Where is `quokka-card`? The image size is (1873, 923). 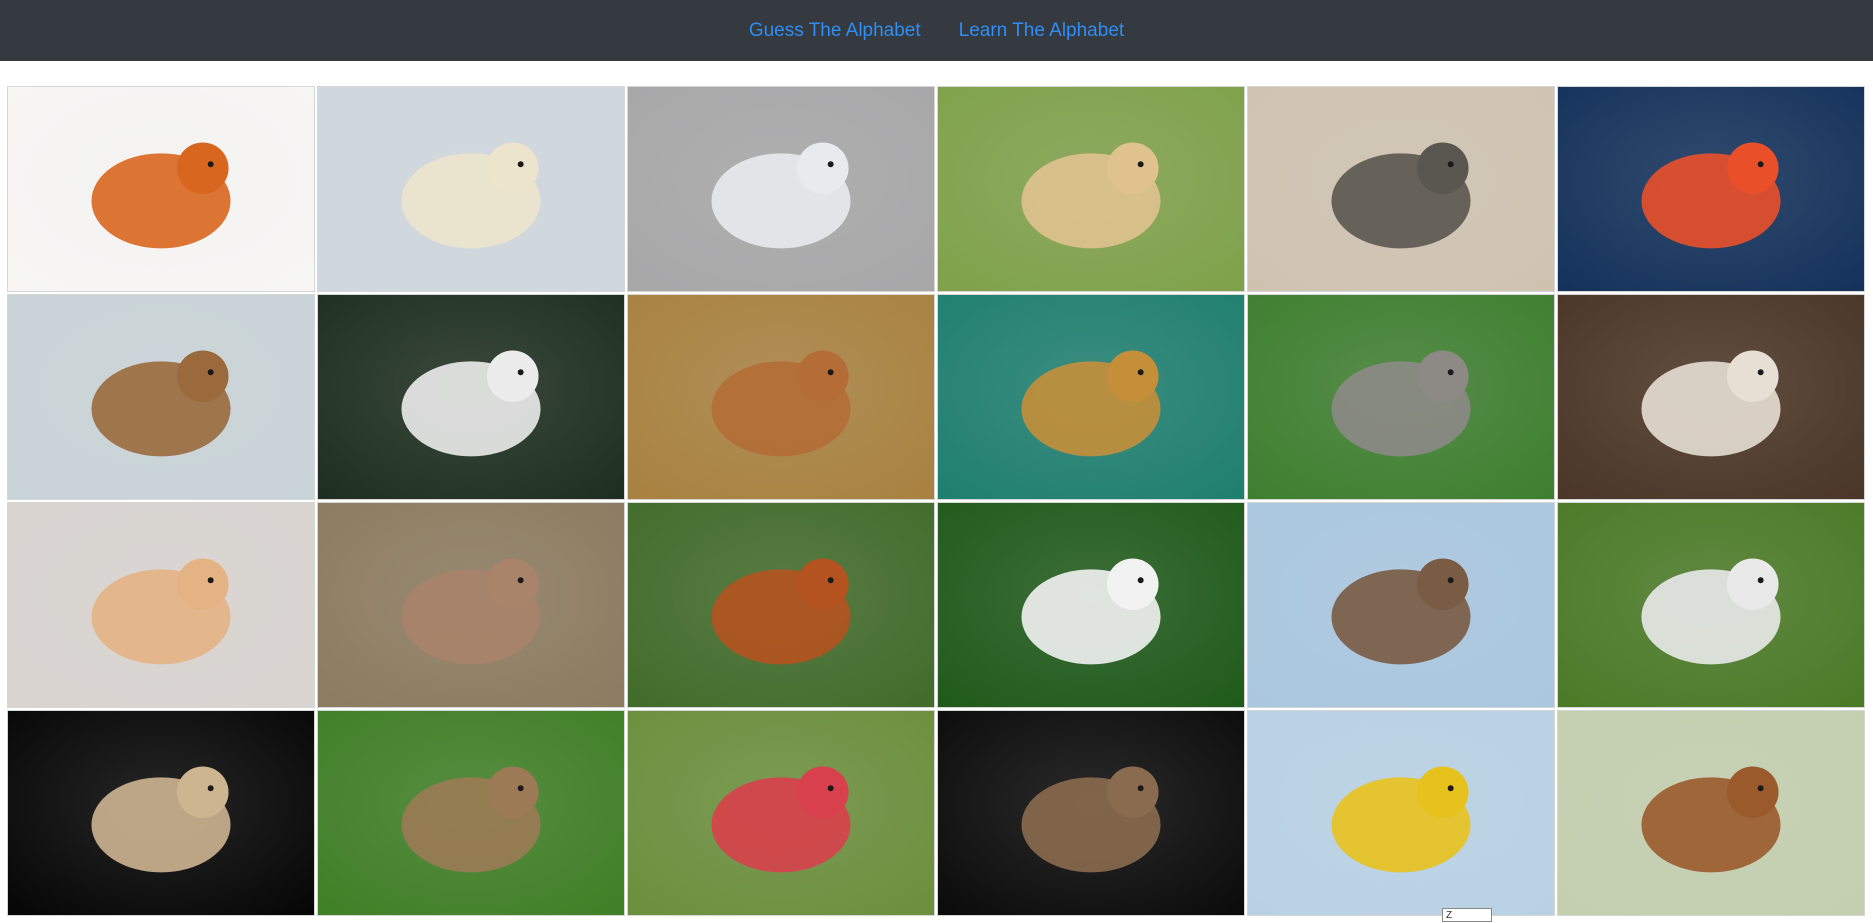
quokka-card is located at coordinates (1401, 605).